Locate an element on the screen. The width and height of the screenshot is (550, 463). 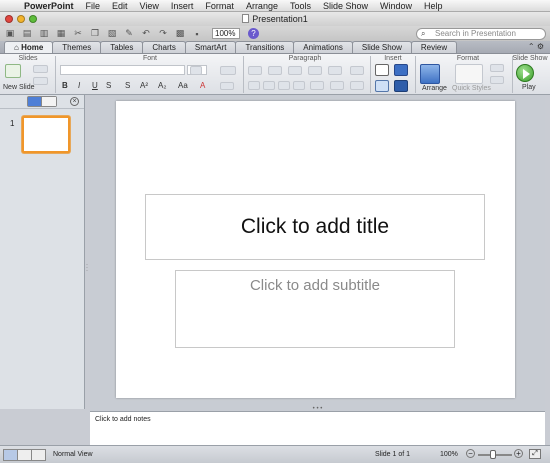
shape-icon is located at coordinates (382, 86).